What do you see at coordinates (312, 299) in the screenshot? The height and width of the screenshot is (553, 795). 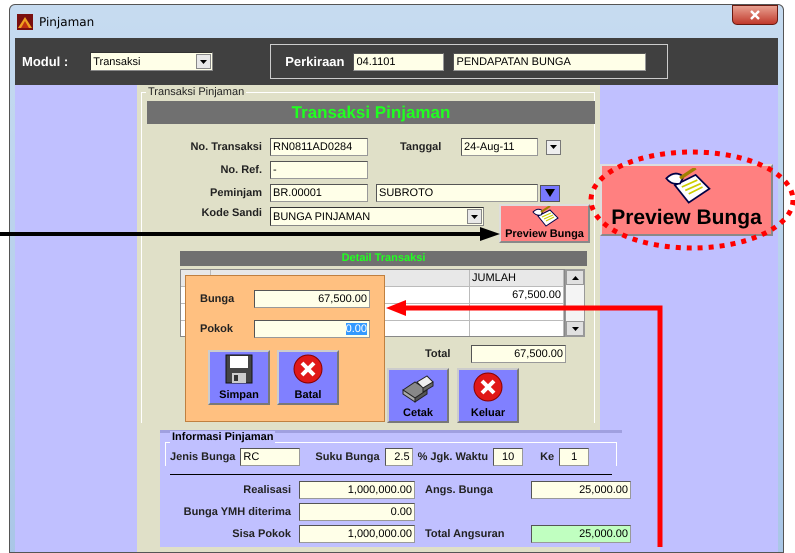 I see `interest-field: 67,500.00` at bounding box center [312, 299].